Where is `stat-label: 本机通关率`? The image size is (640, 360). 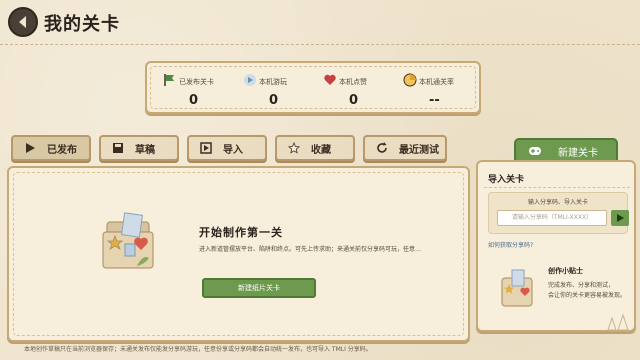
stat-label: 本机通关率 is located at coordinates (436, 82).